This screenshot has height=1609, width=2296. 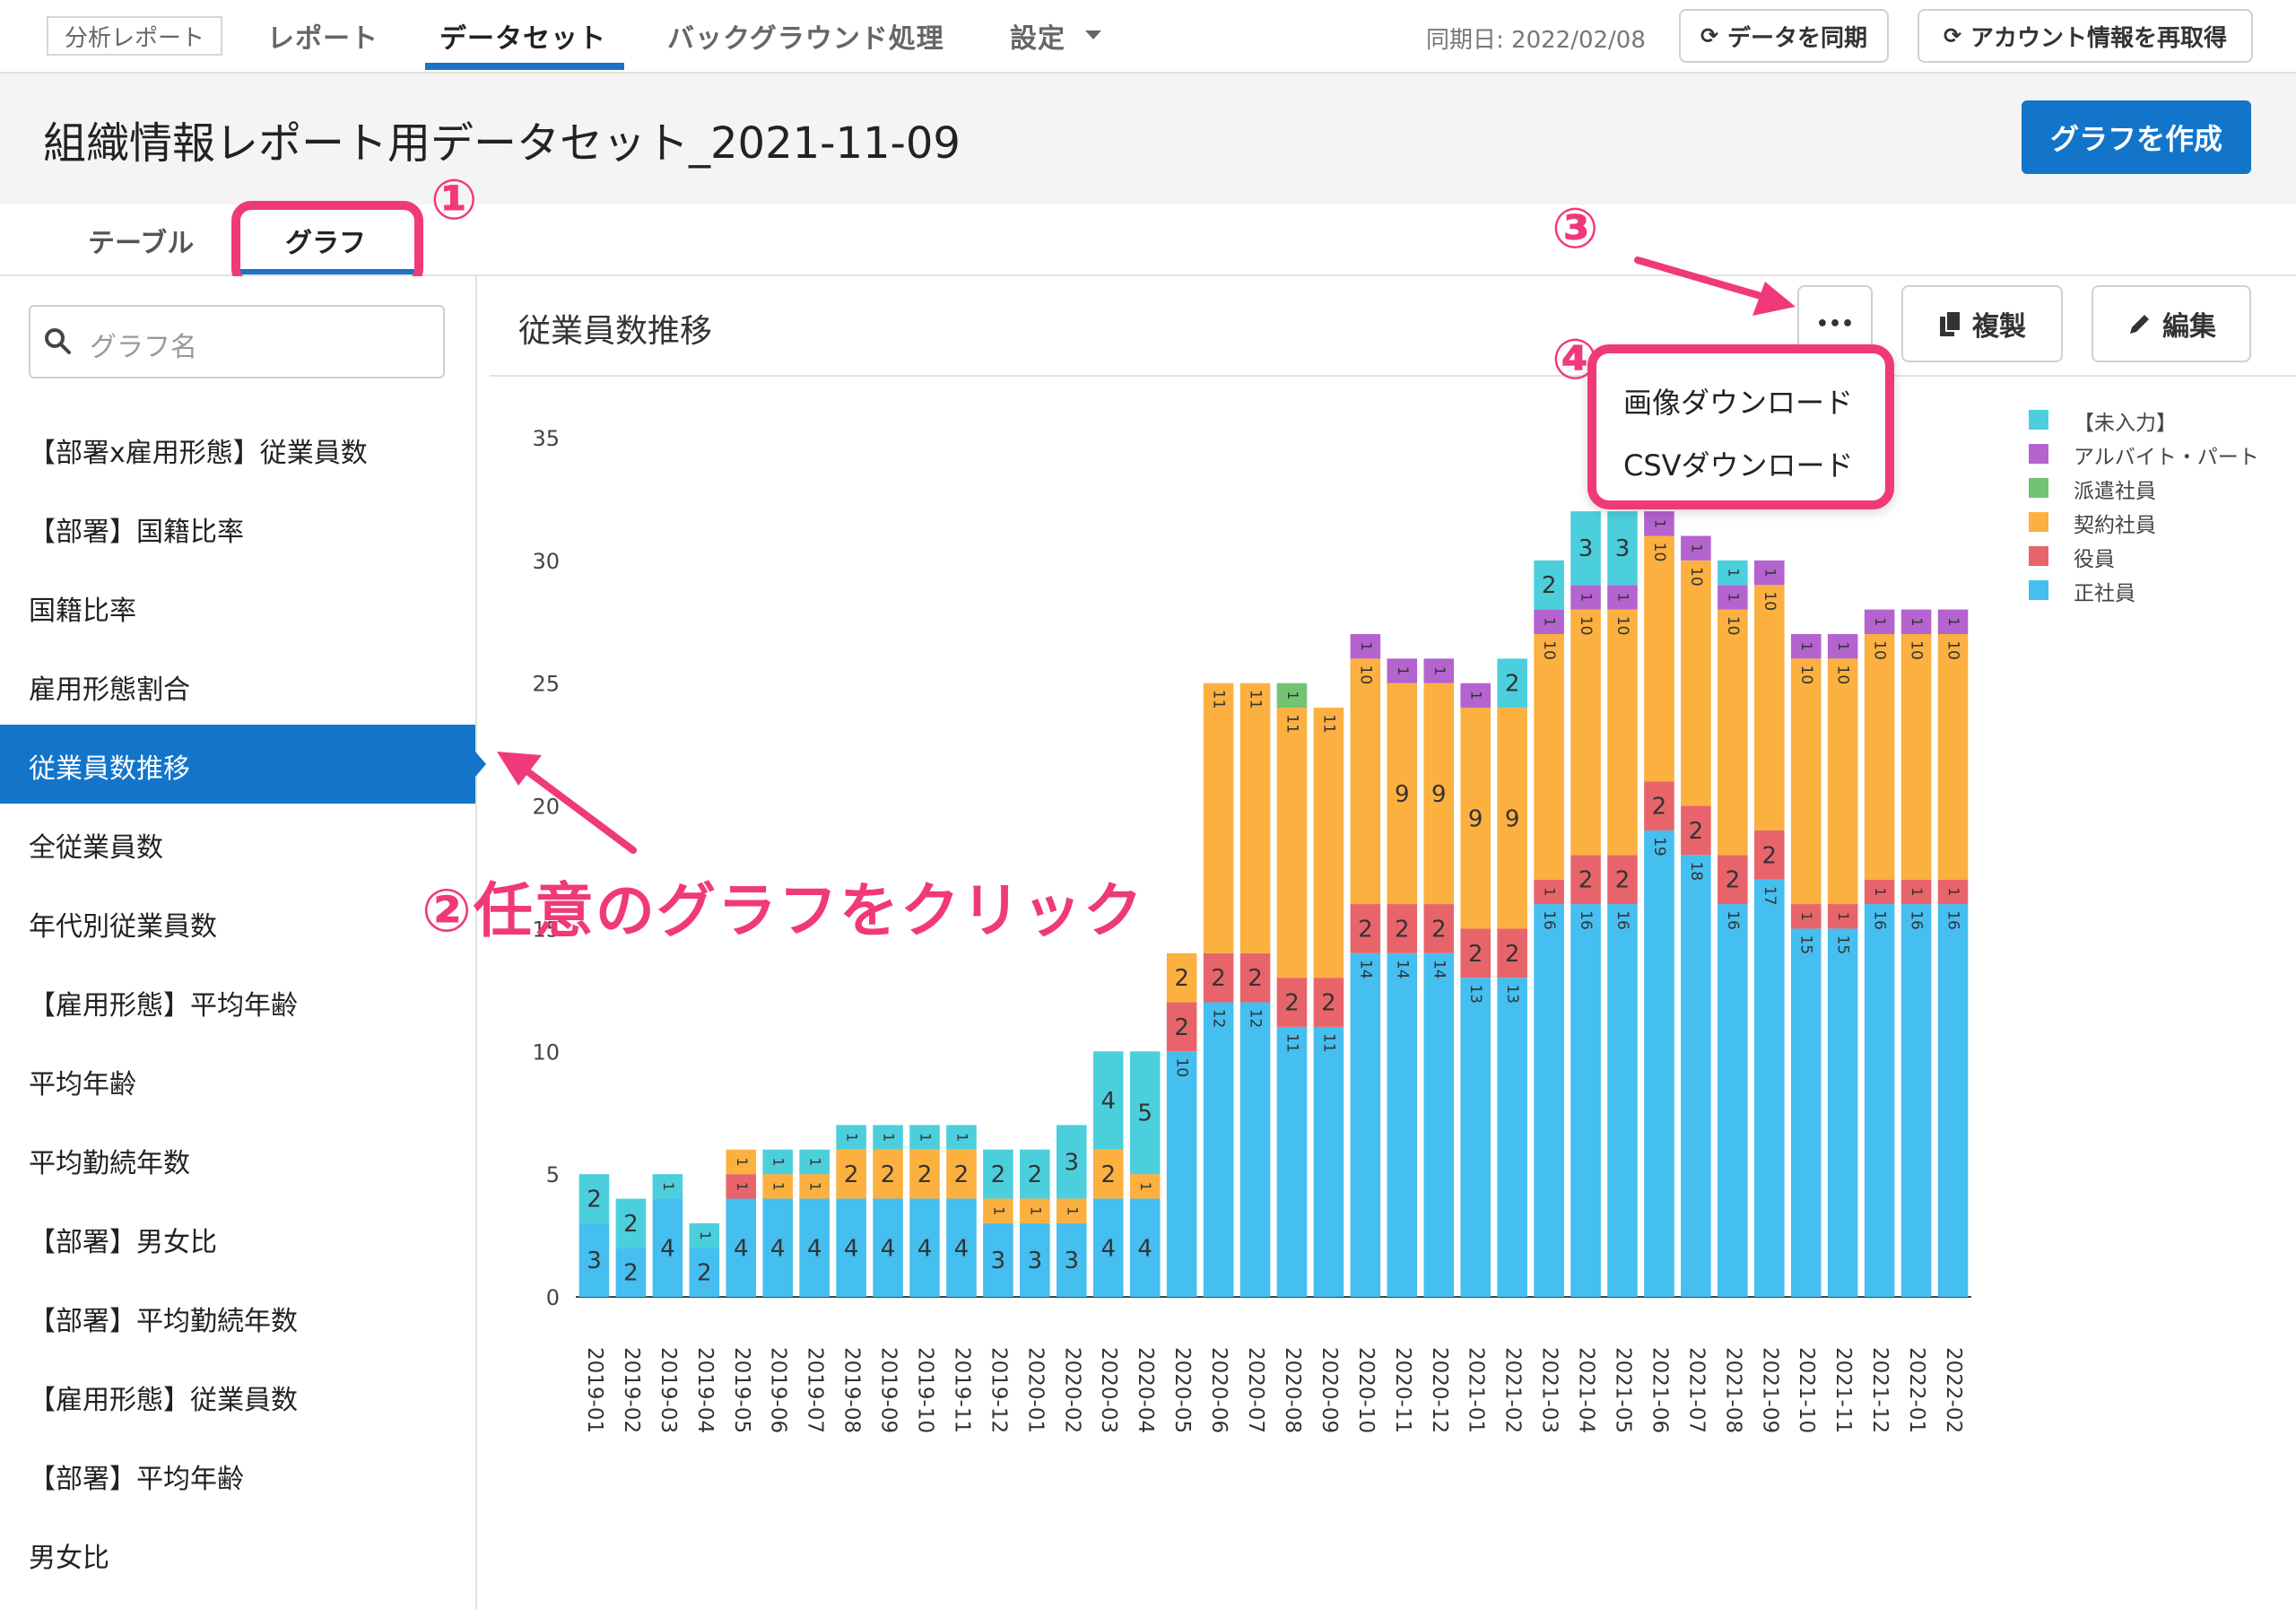 I want to click on data-label: 15, so click(x=1806, y=945).